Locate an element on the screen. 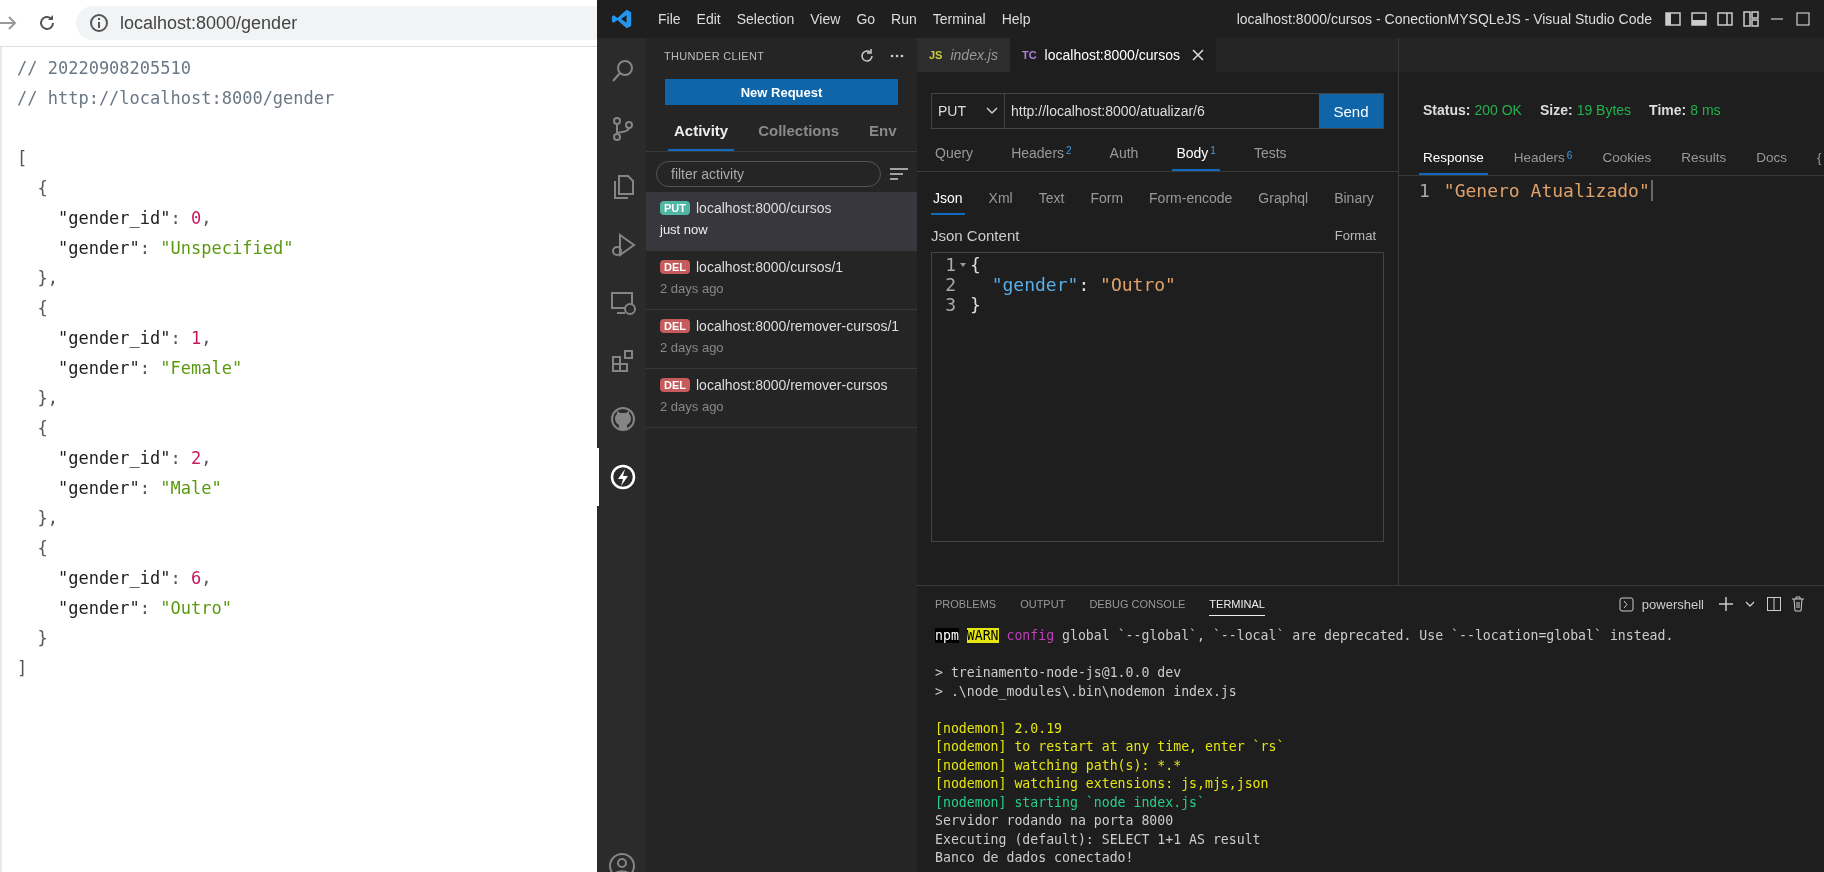 Image resolution: width=1824 pixels, height=872 pixels. monitor-icon is located at coordinates (622, 303).